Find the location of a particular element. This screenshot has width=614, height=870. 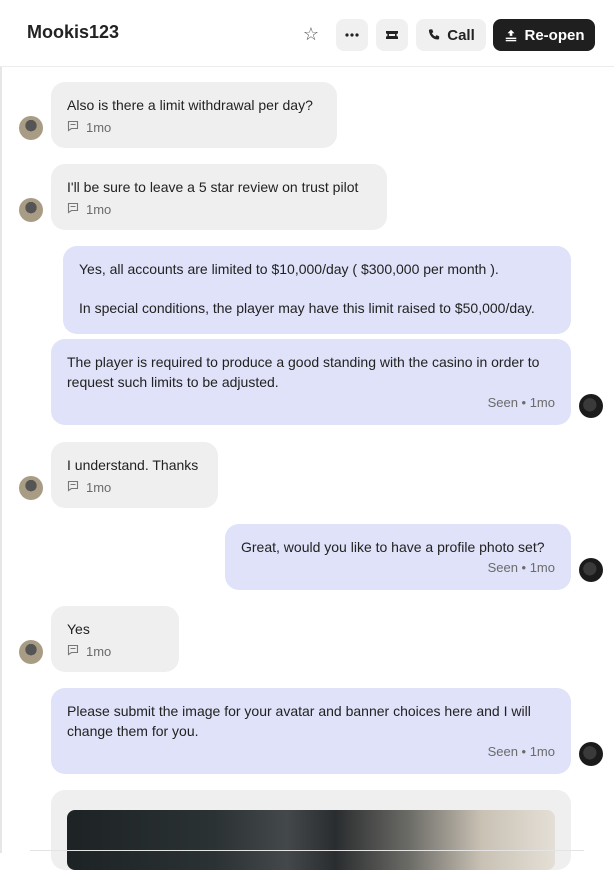

phone-icon is located at coordinates (434, 34).